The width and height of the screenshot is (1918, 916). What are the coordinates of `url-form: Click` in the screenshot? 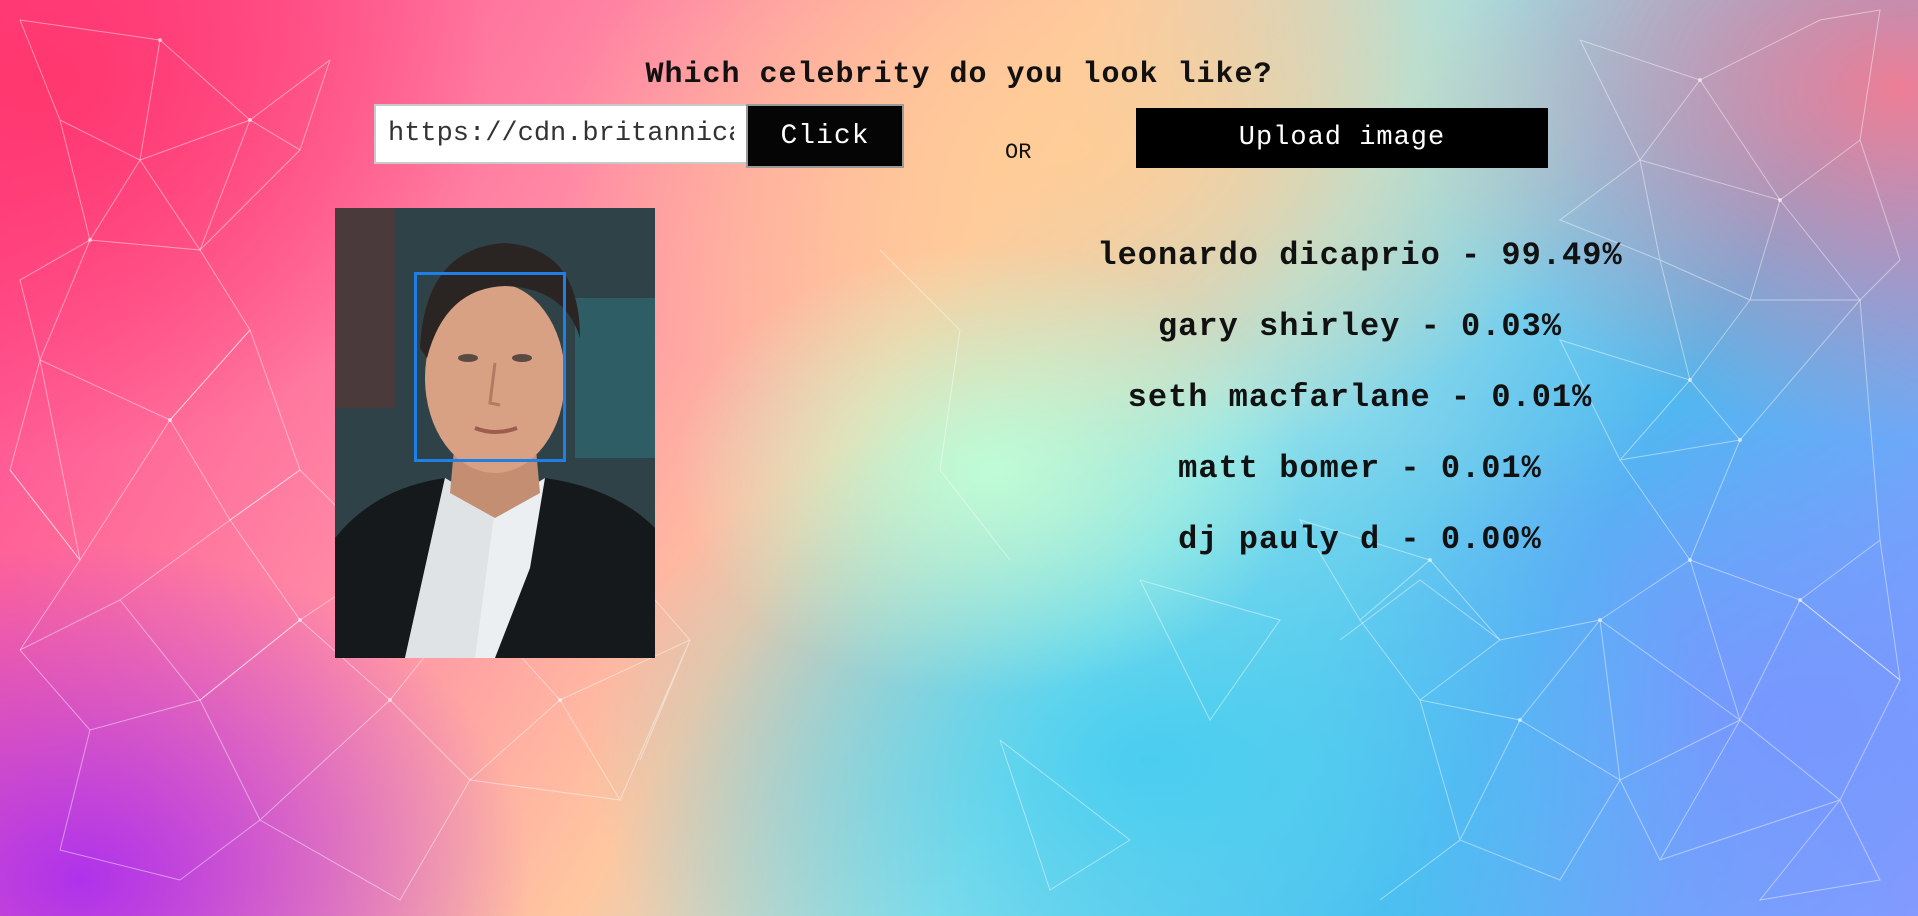 It's located at (639, 136).